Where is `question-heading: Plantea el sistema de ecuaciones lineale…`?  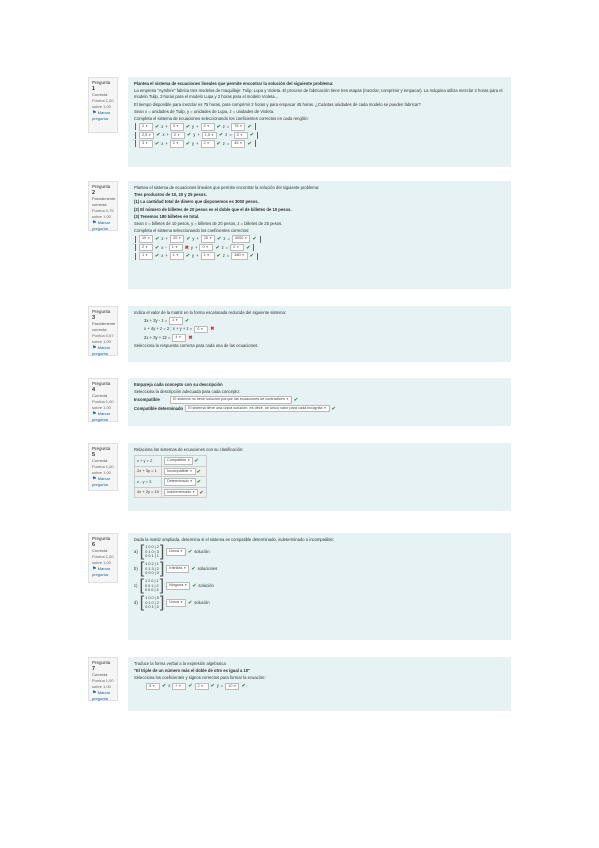 question-heading: Plantea el sistema de ecuaciones lineale… is located at coordinates (227, 187).